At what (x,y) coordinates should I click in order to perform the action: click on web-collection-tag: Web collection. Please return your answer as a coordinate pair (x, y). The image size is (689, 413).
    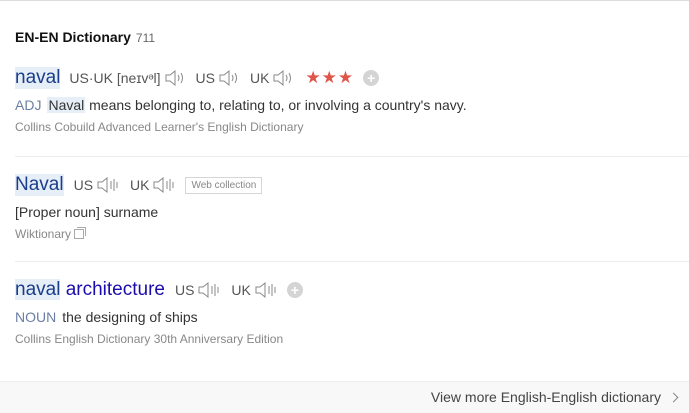
    Looking at the image, I should click on (224, 185).